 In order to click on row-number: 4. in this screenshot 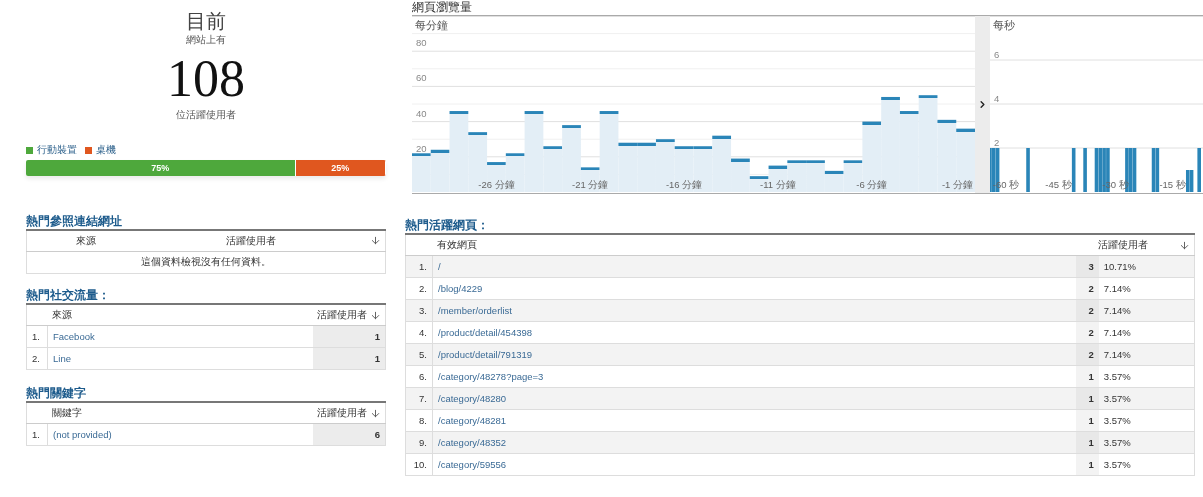, I will do `click(419, 332)`.